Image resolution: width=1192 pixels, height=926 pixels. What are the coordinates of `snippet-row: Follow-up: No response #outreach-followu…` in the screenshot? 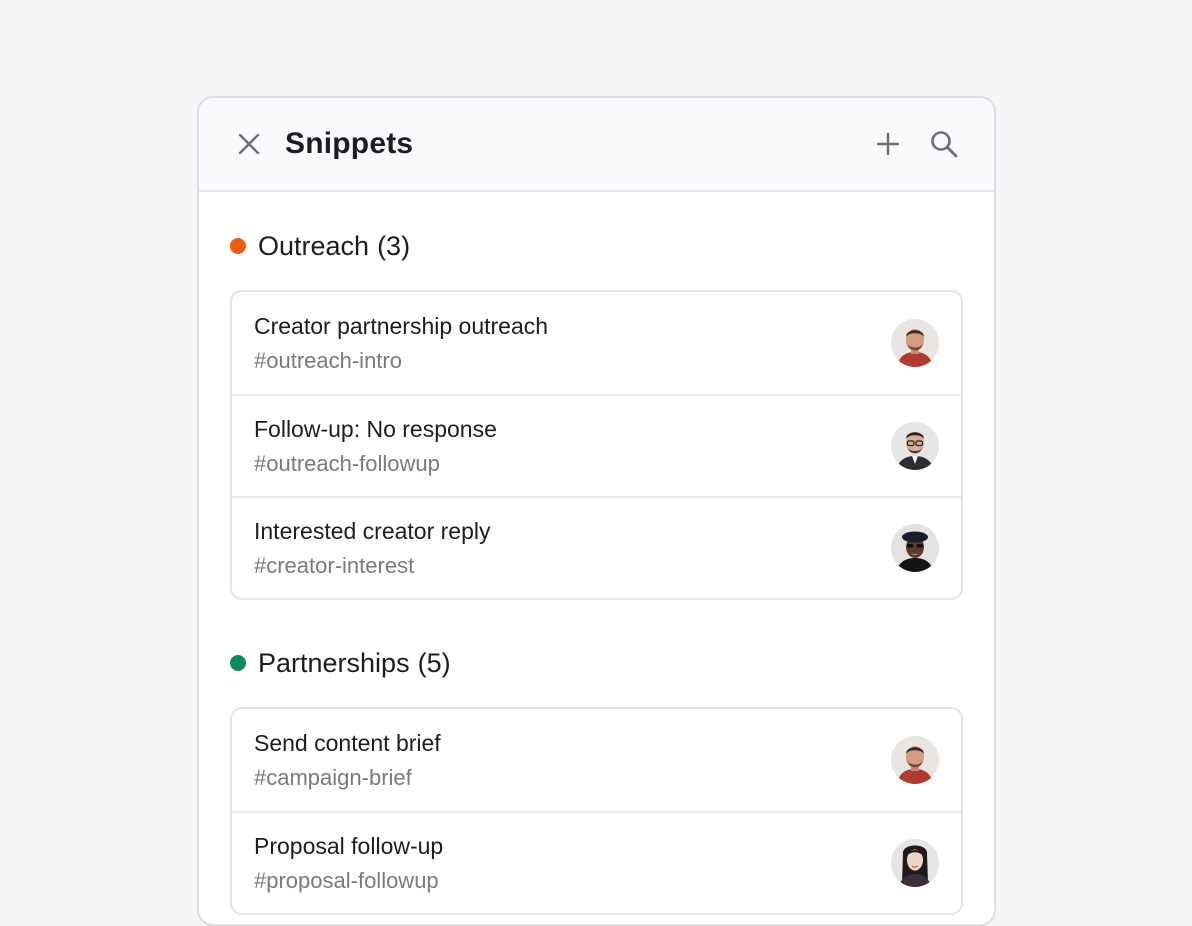 It's located at (596, 445).